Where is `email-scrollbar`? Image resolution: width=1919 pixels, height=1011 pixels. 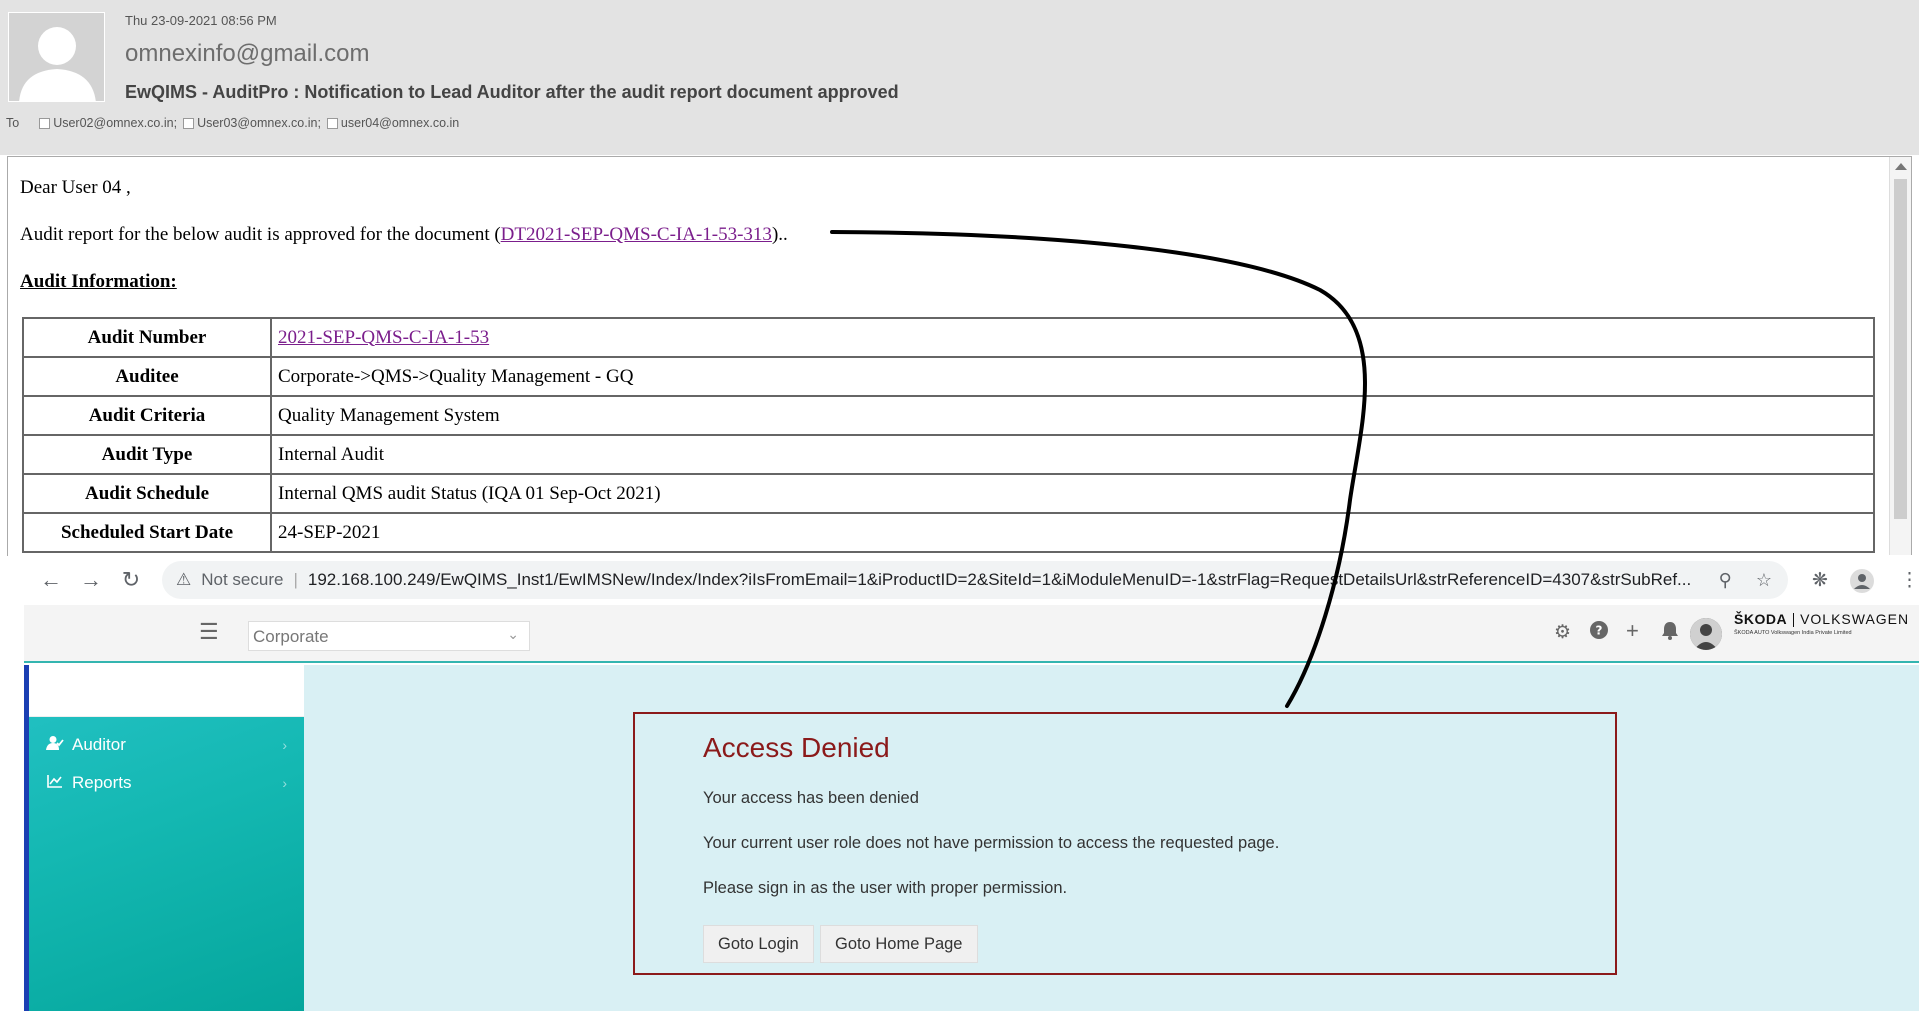 email-scrollbar is located at coordinates (1900, 356).